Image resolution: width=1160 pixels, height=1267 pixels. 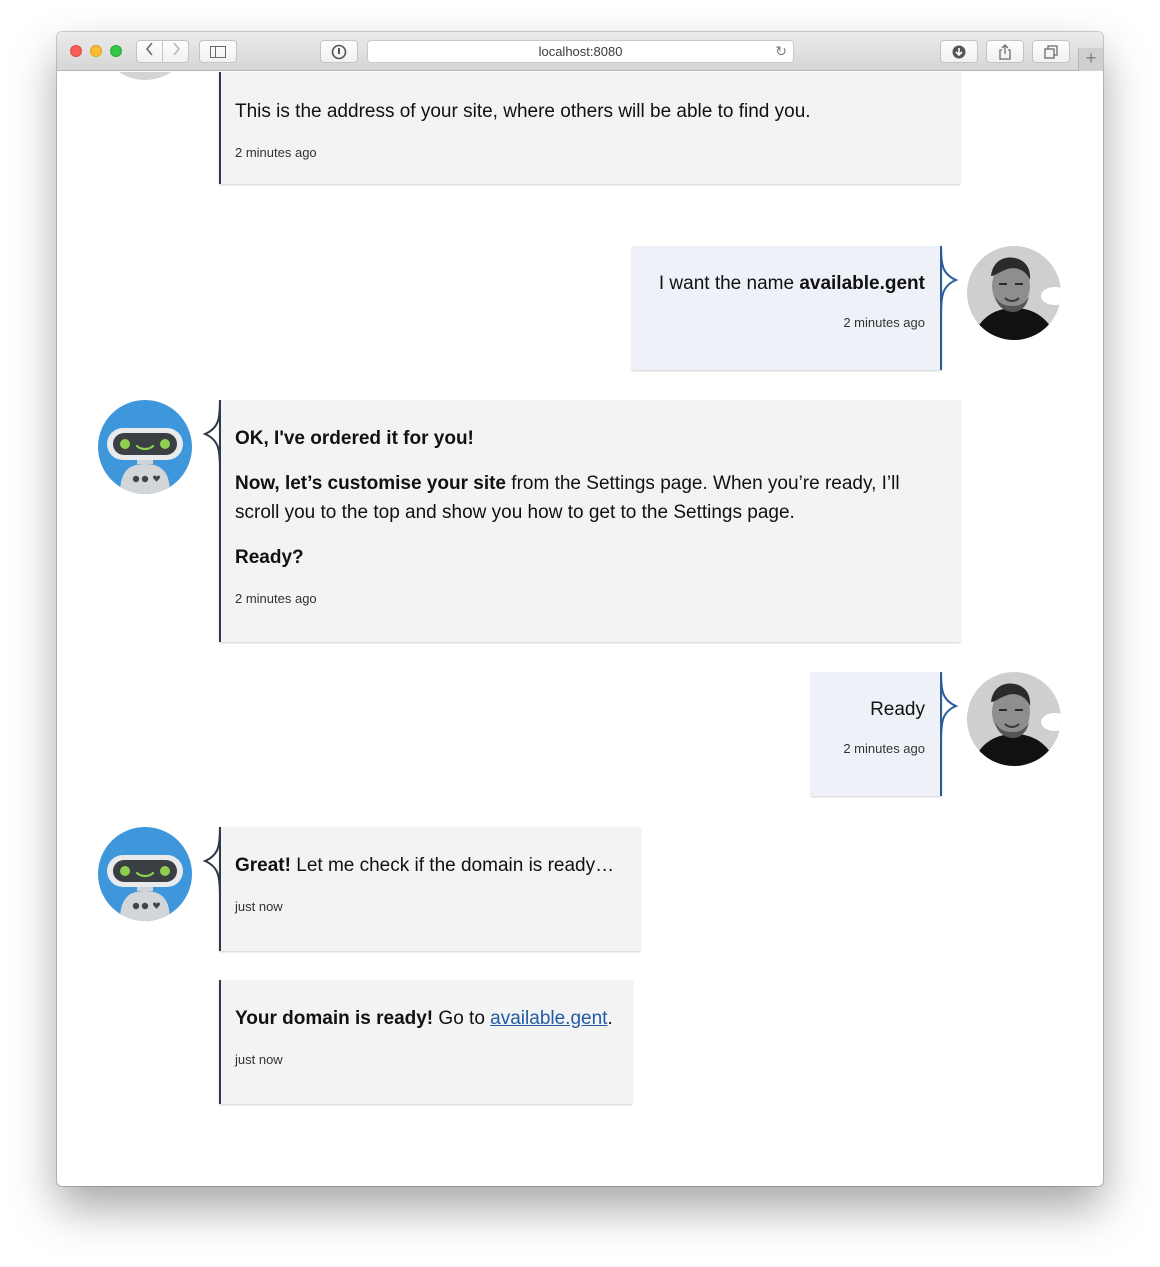 I want to click on url-text: localhost:8080, so click(x=580, y=51).